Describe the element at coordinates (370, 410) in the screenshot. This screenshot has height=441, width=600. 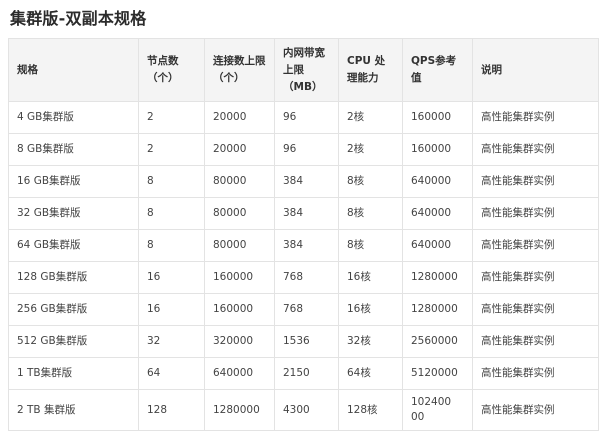
I see `cell-cpu: 128核` at that location.